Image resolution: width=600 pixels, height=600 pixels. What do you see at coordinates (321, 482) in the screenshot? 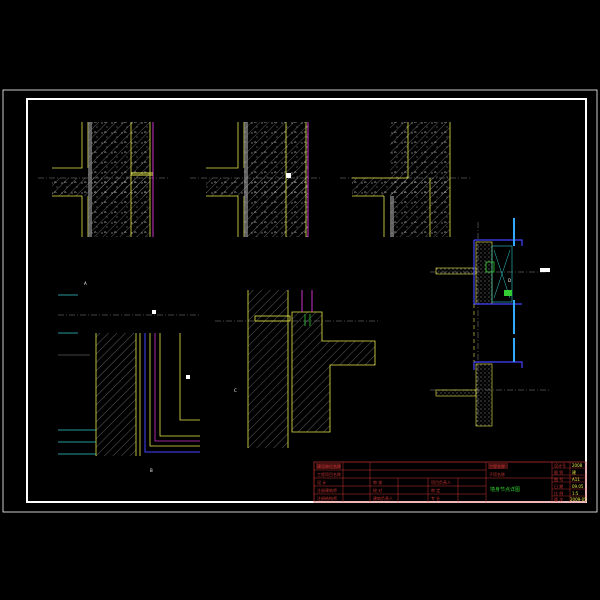
I see `tb-label-2: 设 计` at bounding box center [321, 482].